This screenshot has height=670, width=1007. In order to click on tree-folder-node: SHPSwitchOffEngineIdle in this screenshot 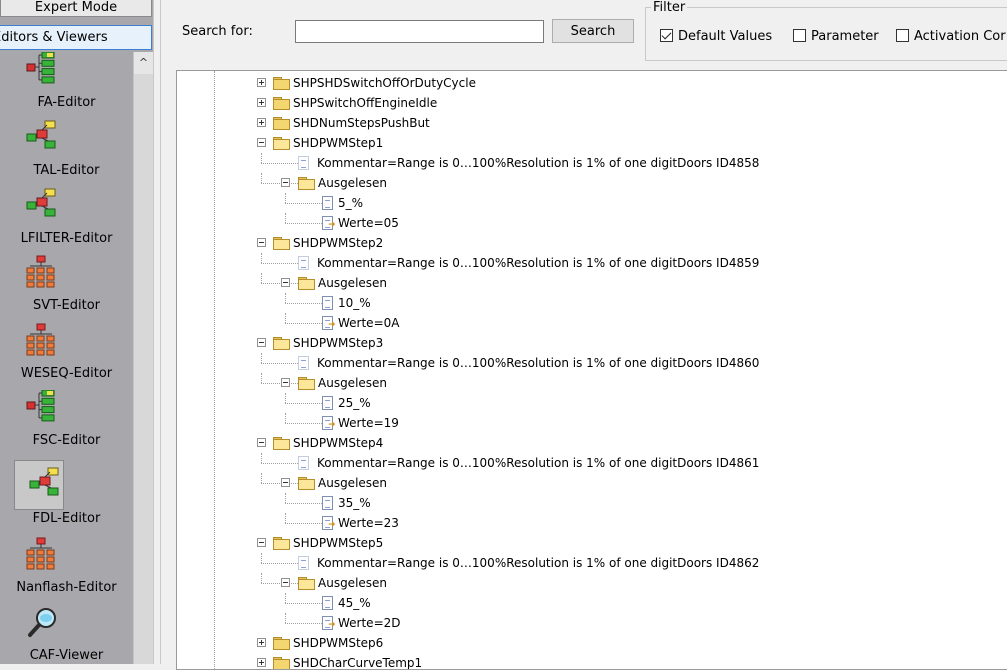, I will do `click(592, 103)`.